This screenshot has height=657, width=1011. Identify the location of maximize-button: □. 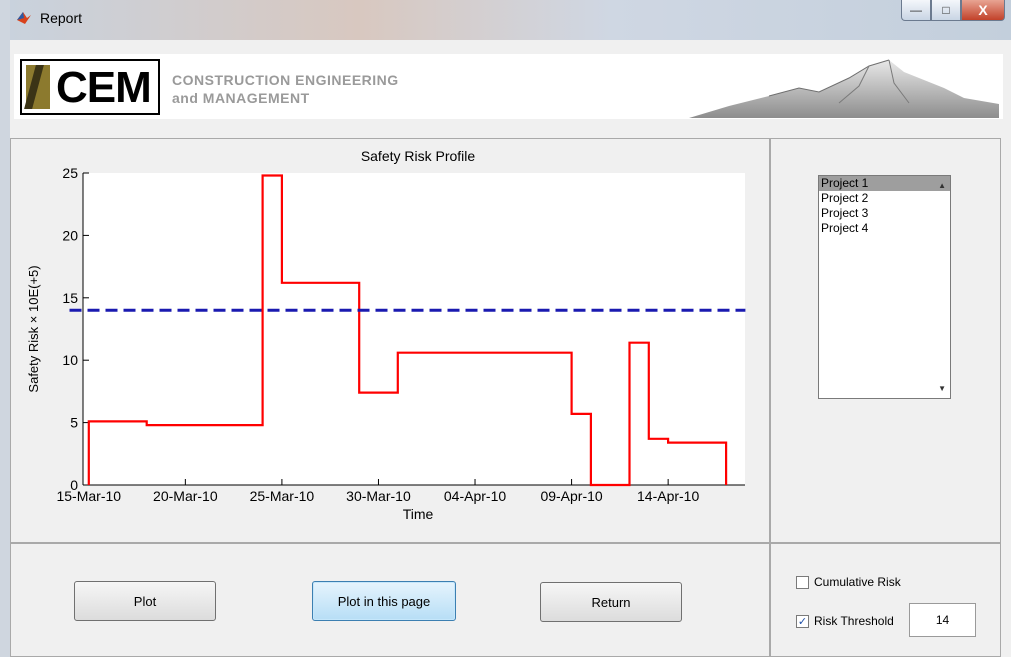
(946, 10).